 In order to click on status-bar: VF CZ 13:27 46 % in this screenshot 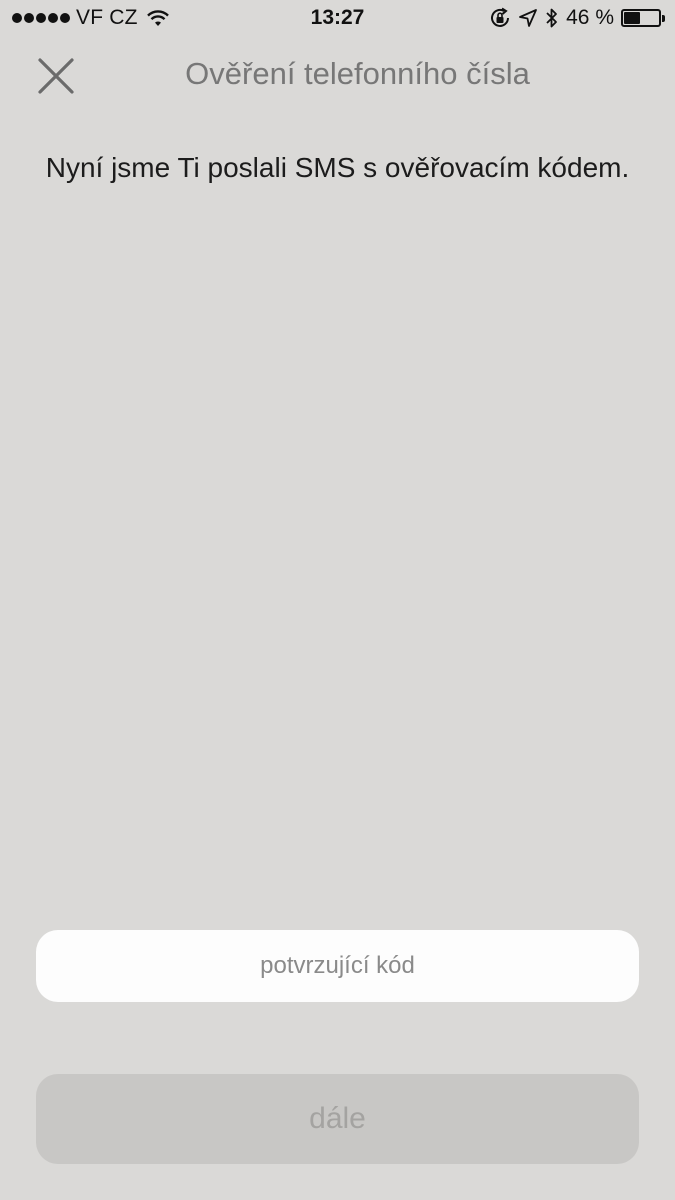, I will do `click(337, 19)`.